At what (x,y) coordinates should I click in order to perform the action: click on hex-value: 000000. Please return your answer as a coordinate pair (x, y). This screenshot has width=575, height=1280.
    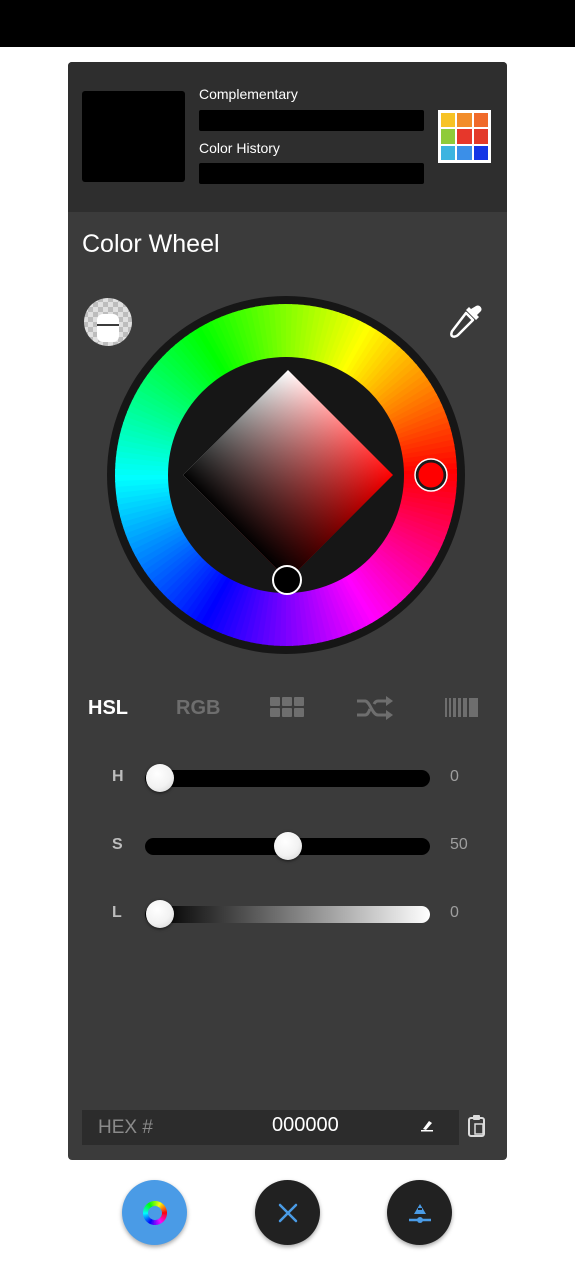
    Looking at the image, I should click on (305, 1125).